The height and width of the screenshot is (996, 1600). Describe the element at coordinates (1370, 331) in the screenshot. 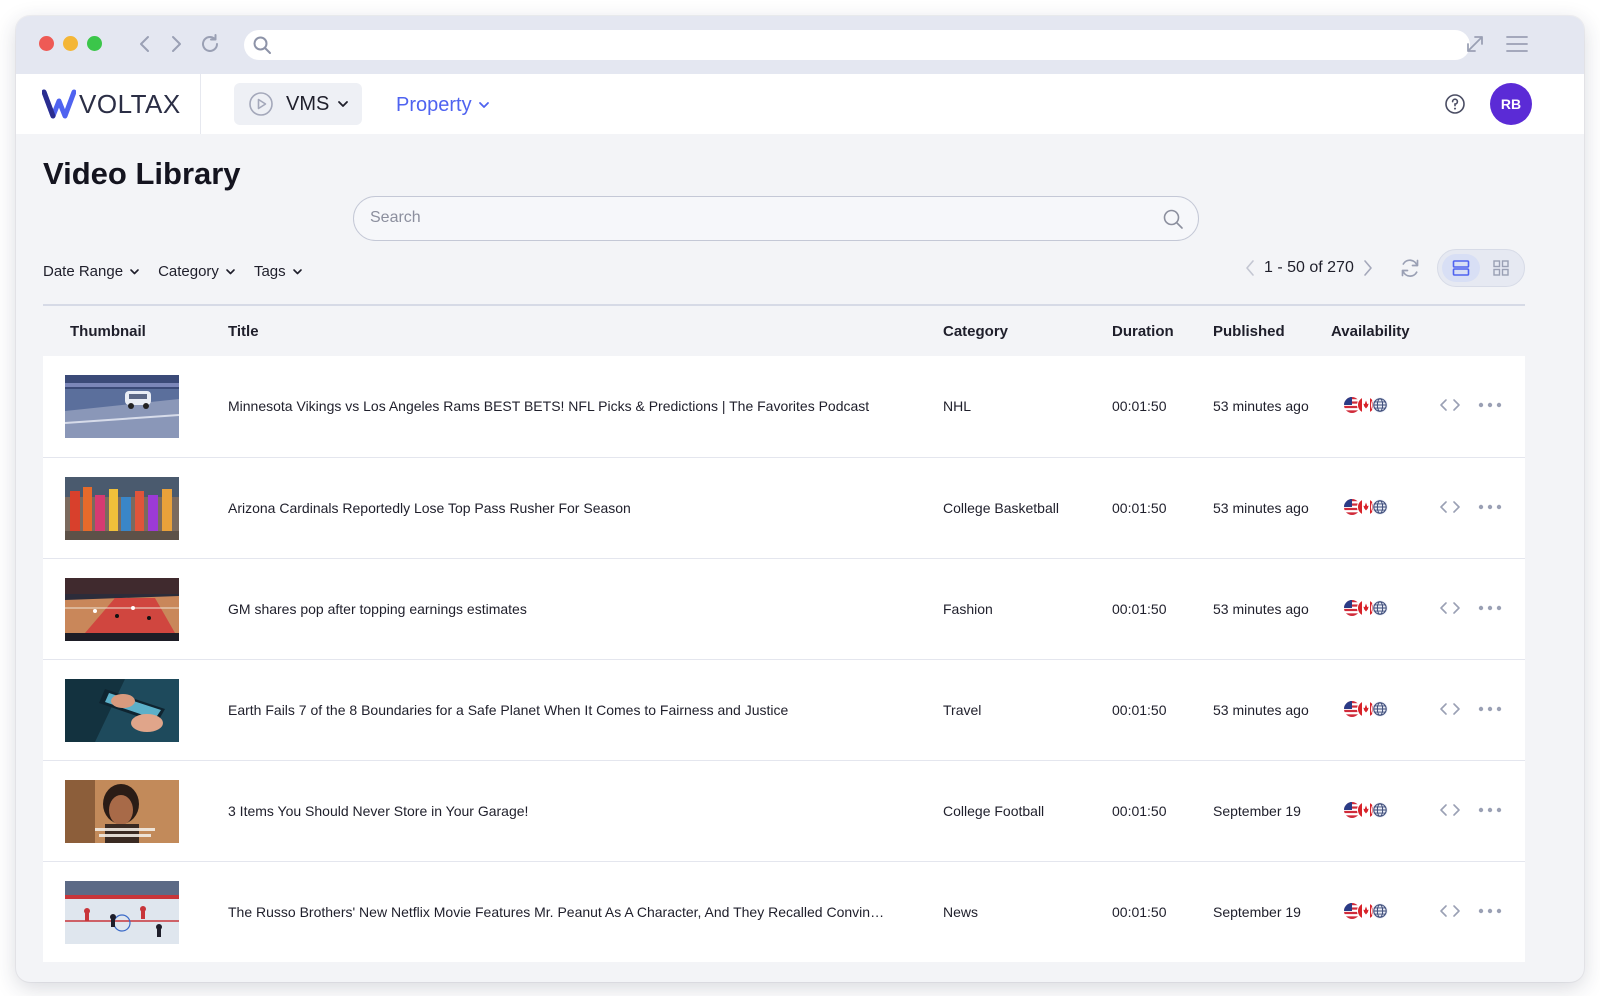

I see `column-header-availability: Availability` at that location.